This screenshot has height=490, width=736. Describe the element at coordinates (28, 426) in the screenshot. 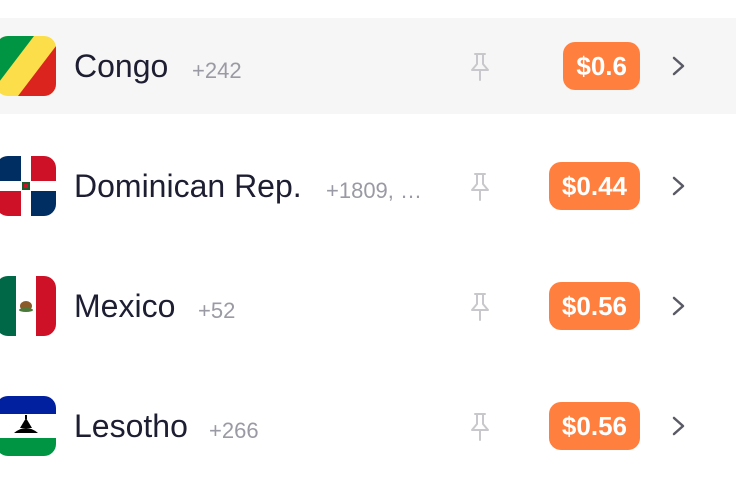

I see `lesotho-flag-icon` at that location.